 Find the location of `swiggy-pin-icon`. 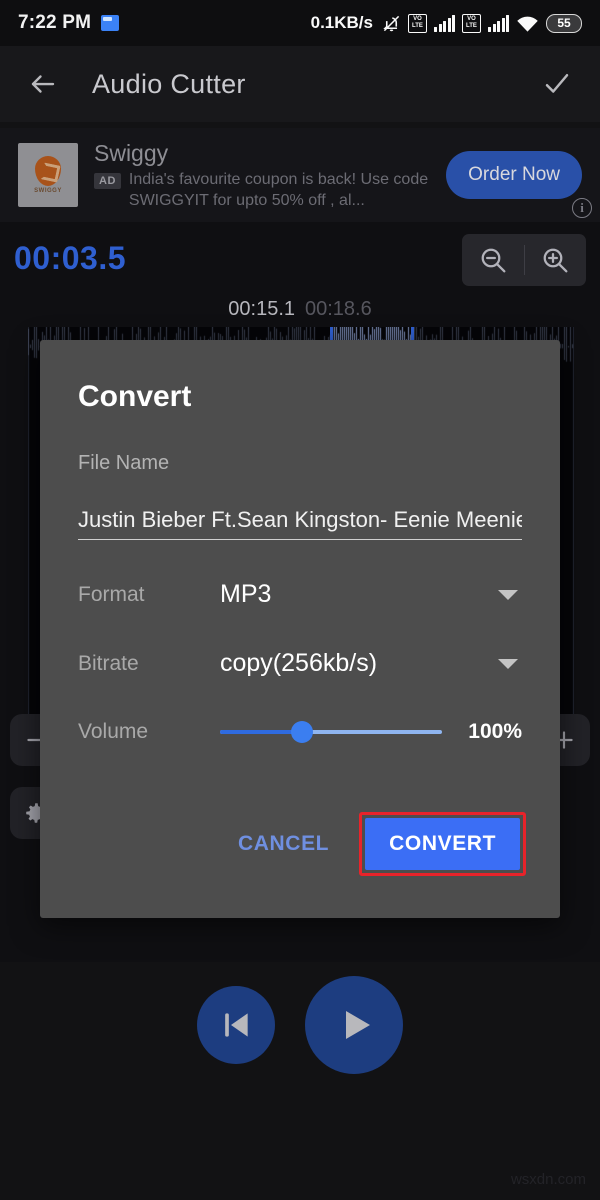

swiggy-pin-icon is located at coordinates (48, 171).